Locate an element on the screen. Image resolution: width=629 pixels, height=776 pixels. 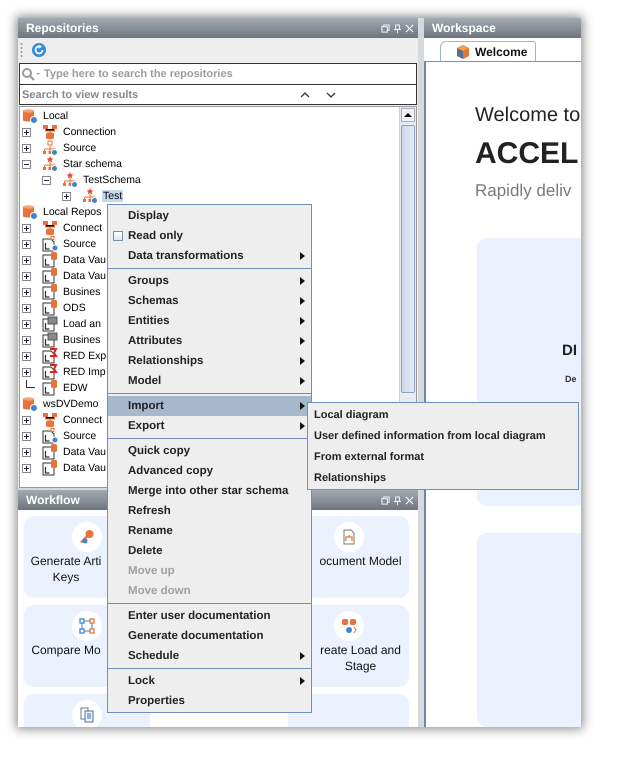
chevron-down-icon is located at coordinates (331, 95).